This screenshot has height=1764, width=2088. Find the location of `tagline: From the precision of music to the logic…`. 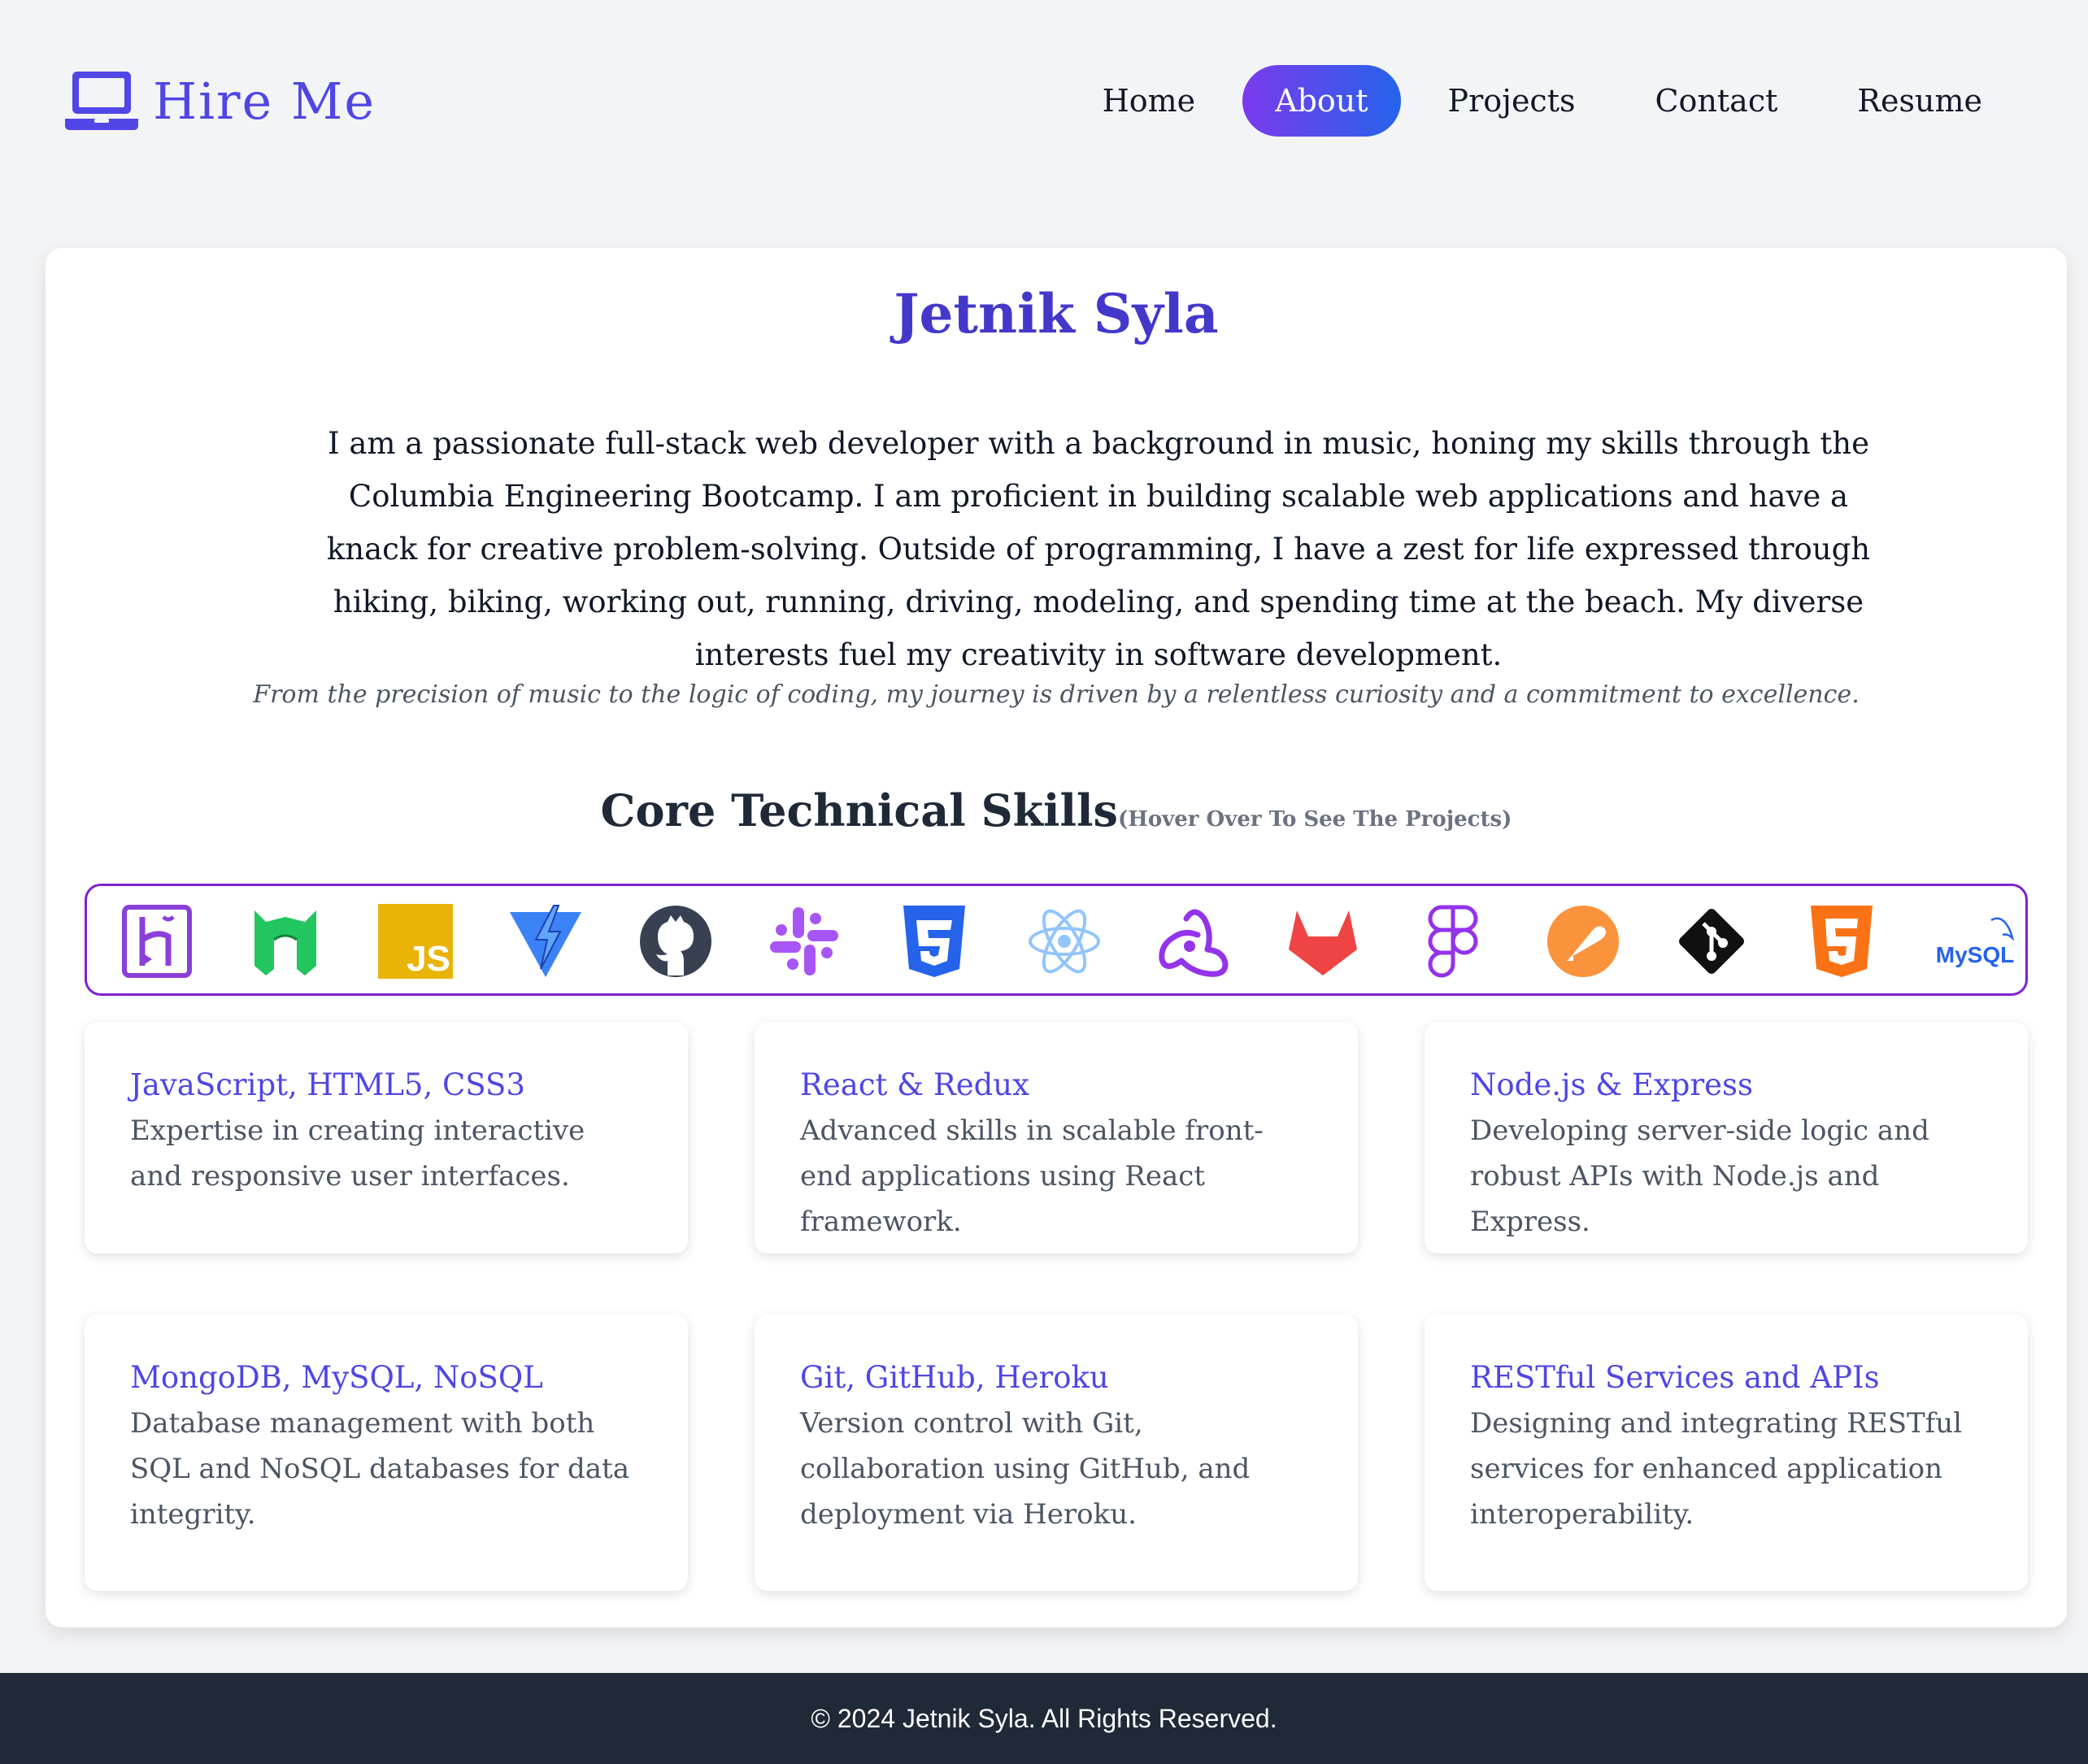

tagline: From the precision of music to the logic… is located at coordinates (1056, 694).